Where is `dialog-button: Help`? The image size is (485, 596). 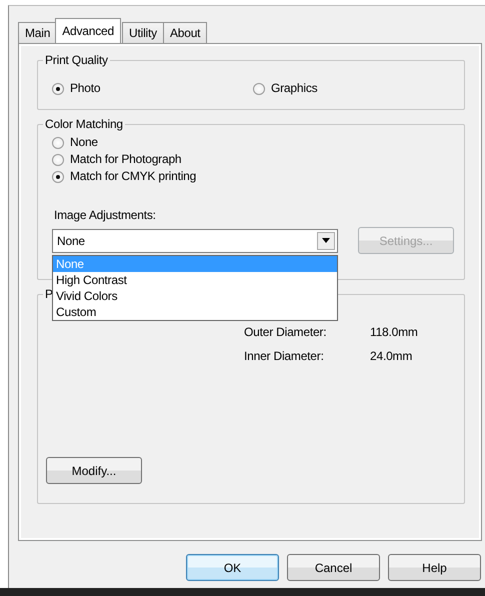
dialog-button: Help is located at coordinates (434, 567).